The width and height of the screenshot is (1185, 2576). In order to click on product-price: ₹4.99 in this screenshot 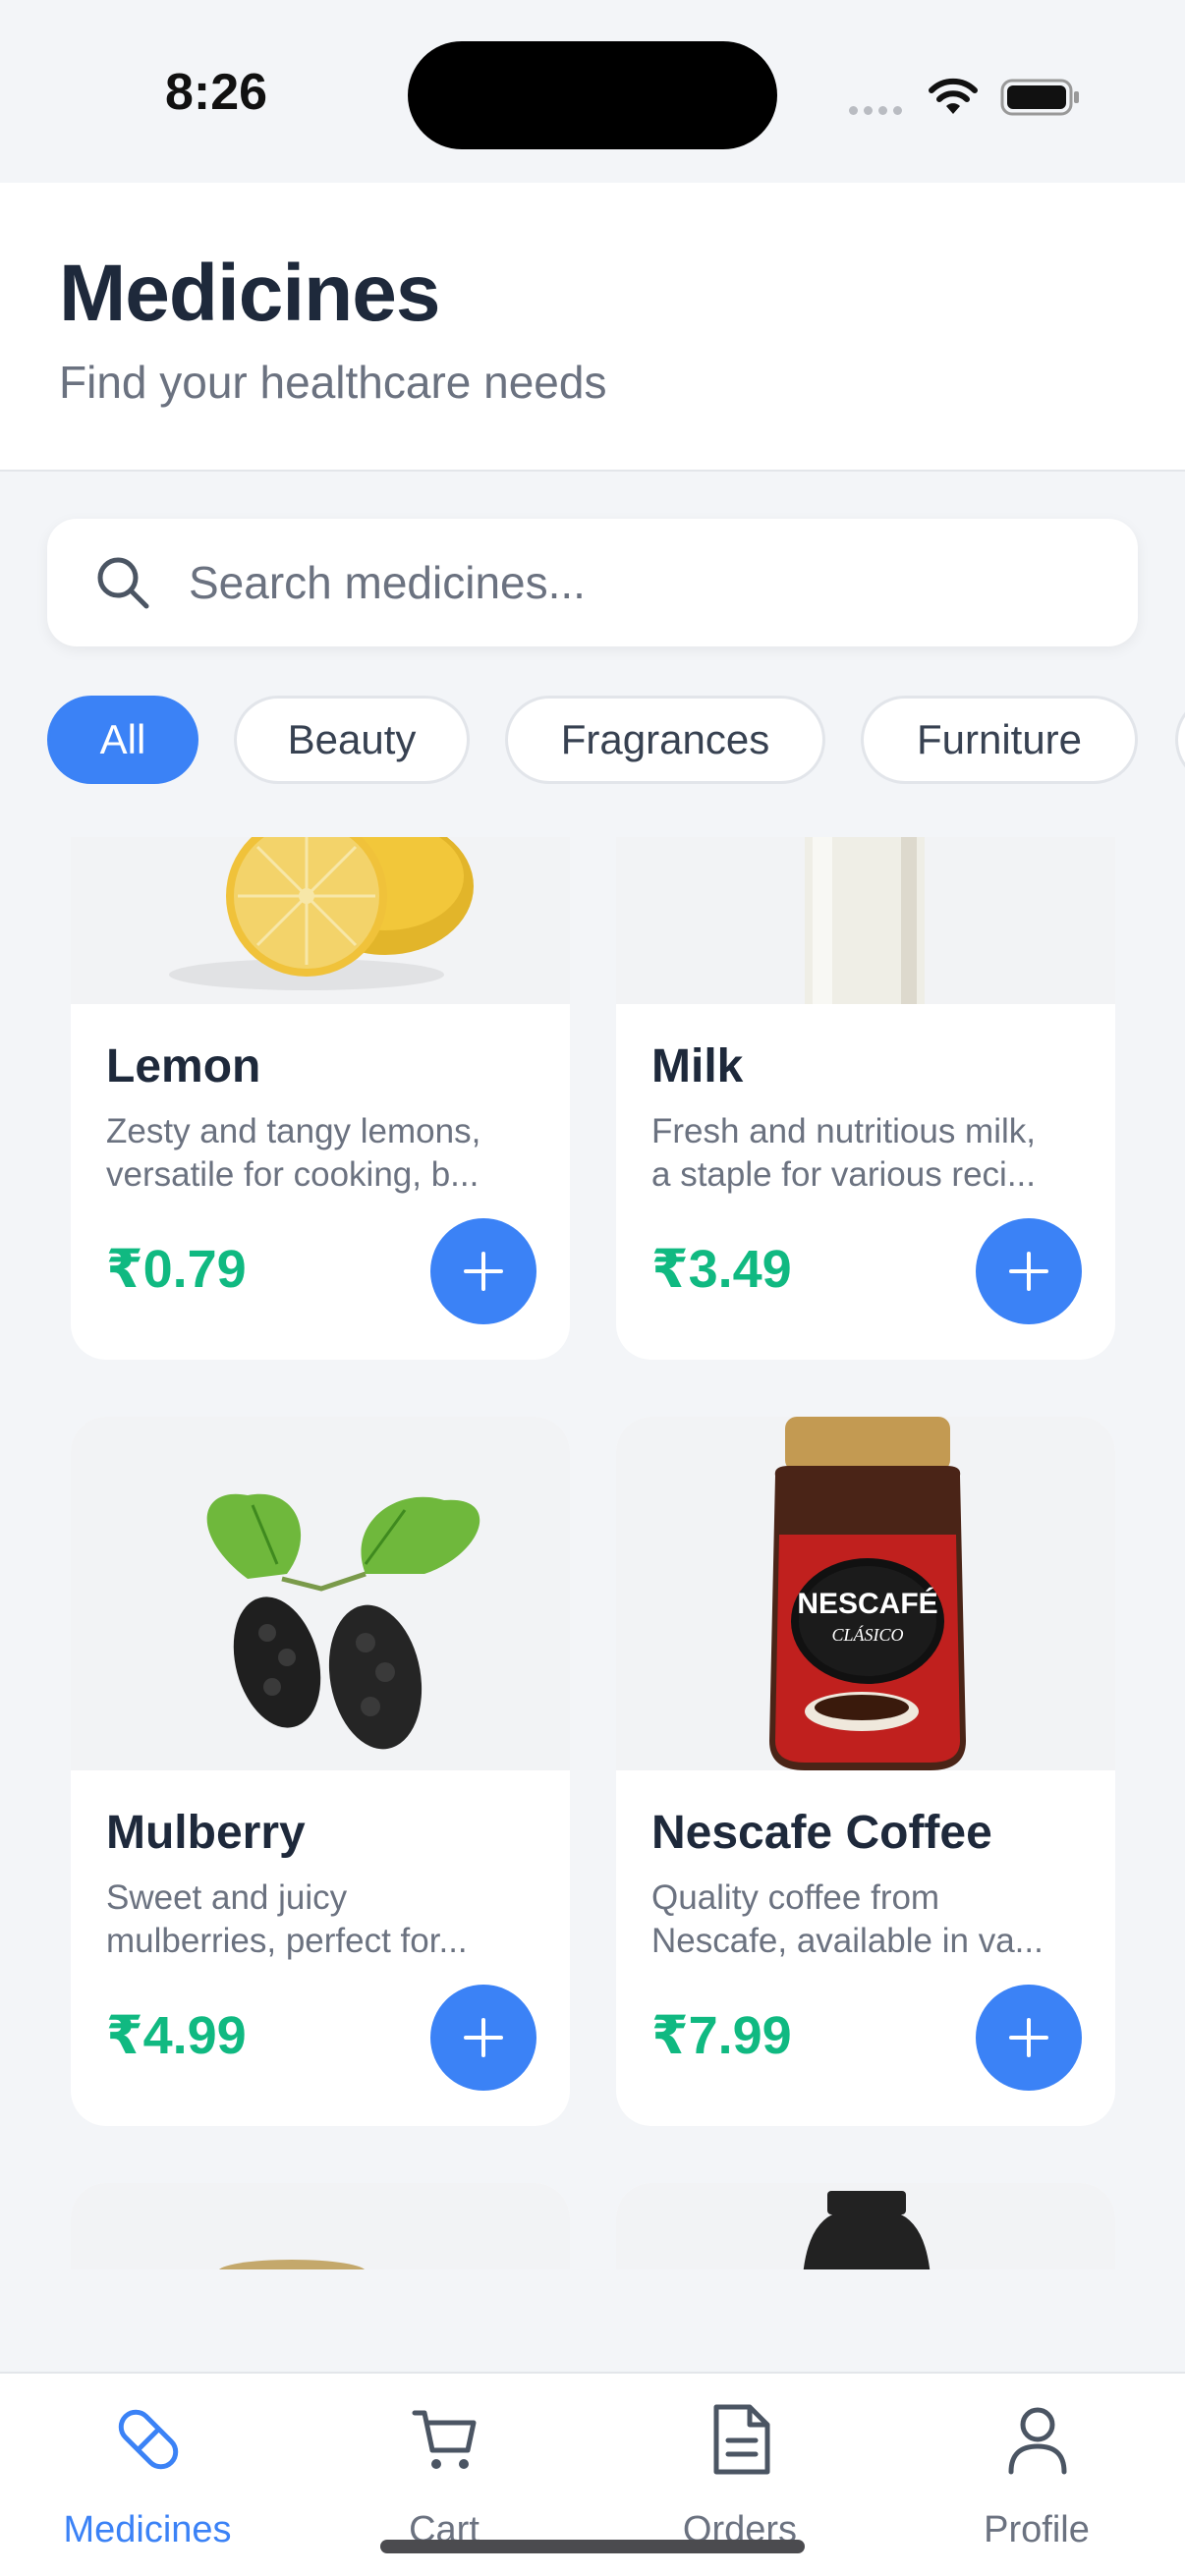, I will do `click(177, 2035)`.